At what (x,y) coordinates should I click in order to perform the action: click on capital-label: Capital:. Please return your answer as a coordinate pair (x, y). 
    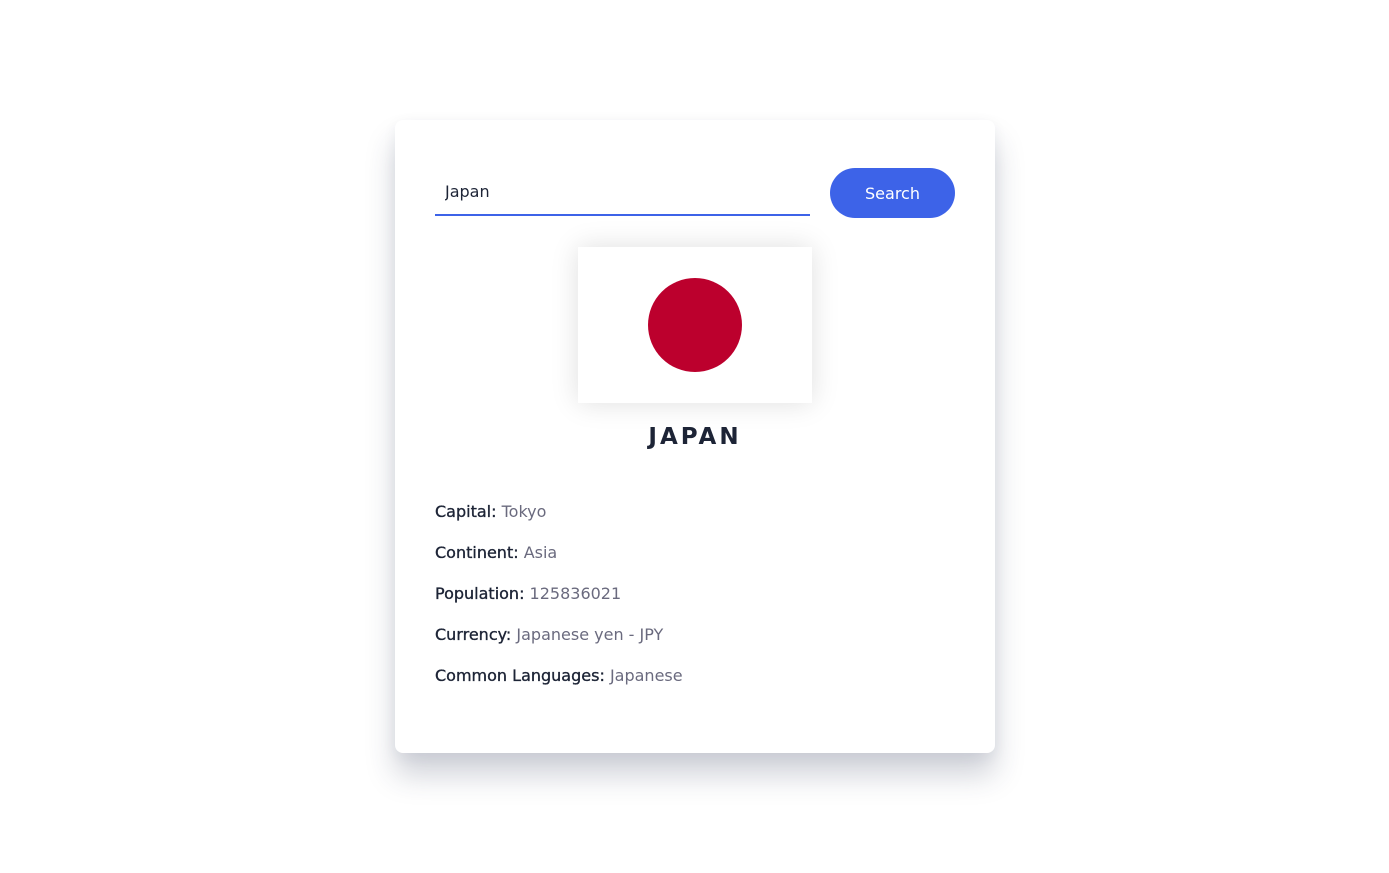
    Looking at the image, I should click on (466, 511).